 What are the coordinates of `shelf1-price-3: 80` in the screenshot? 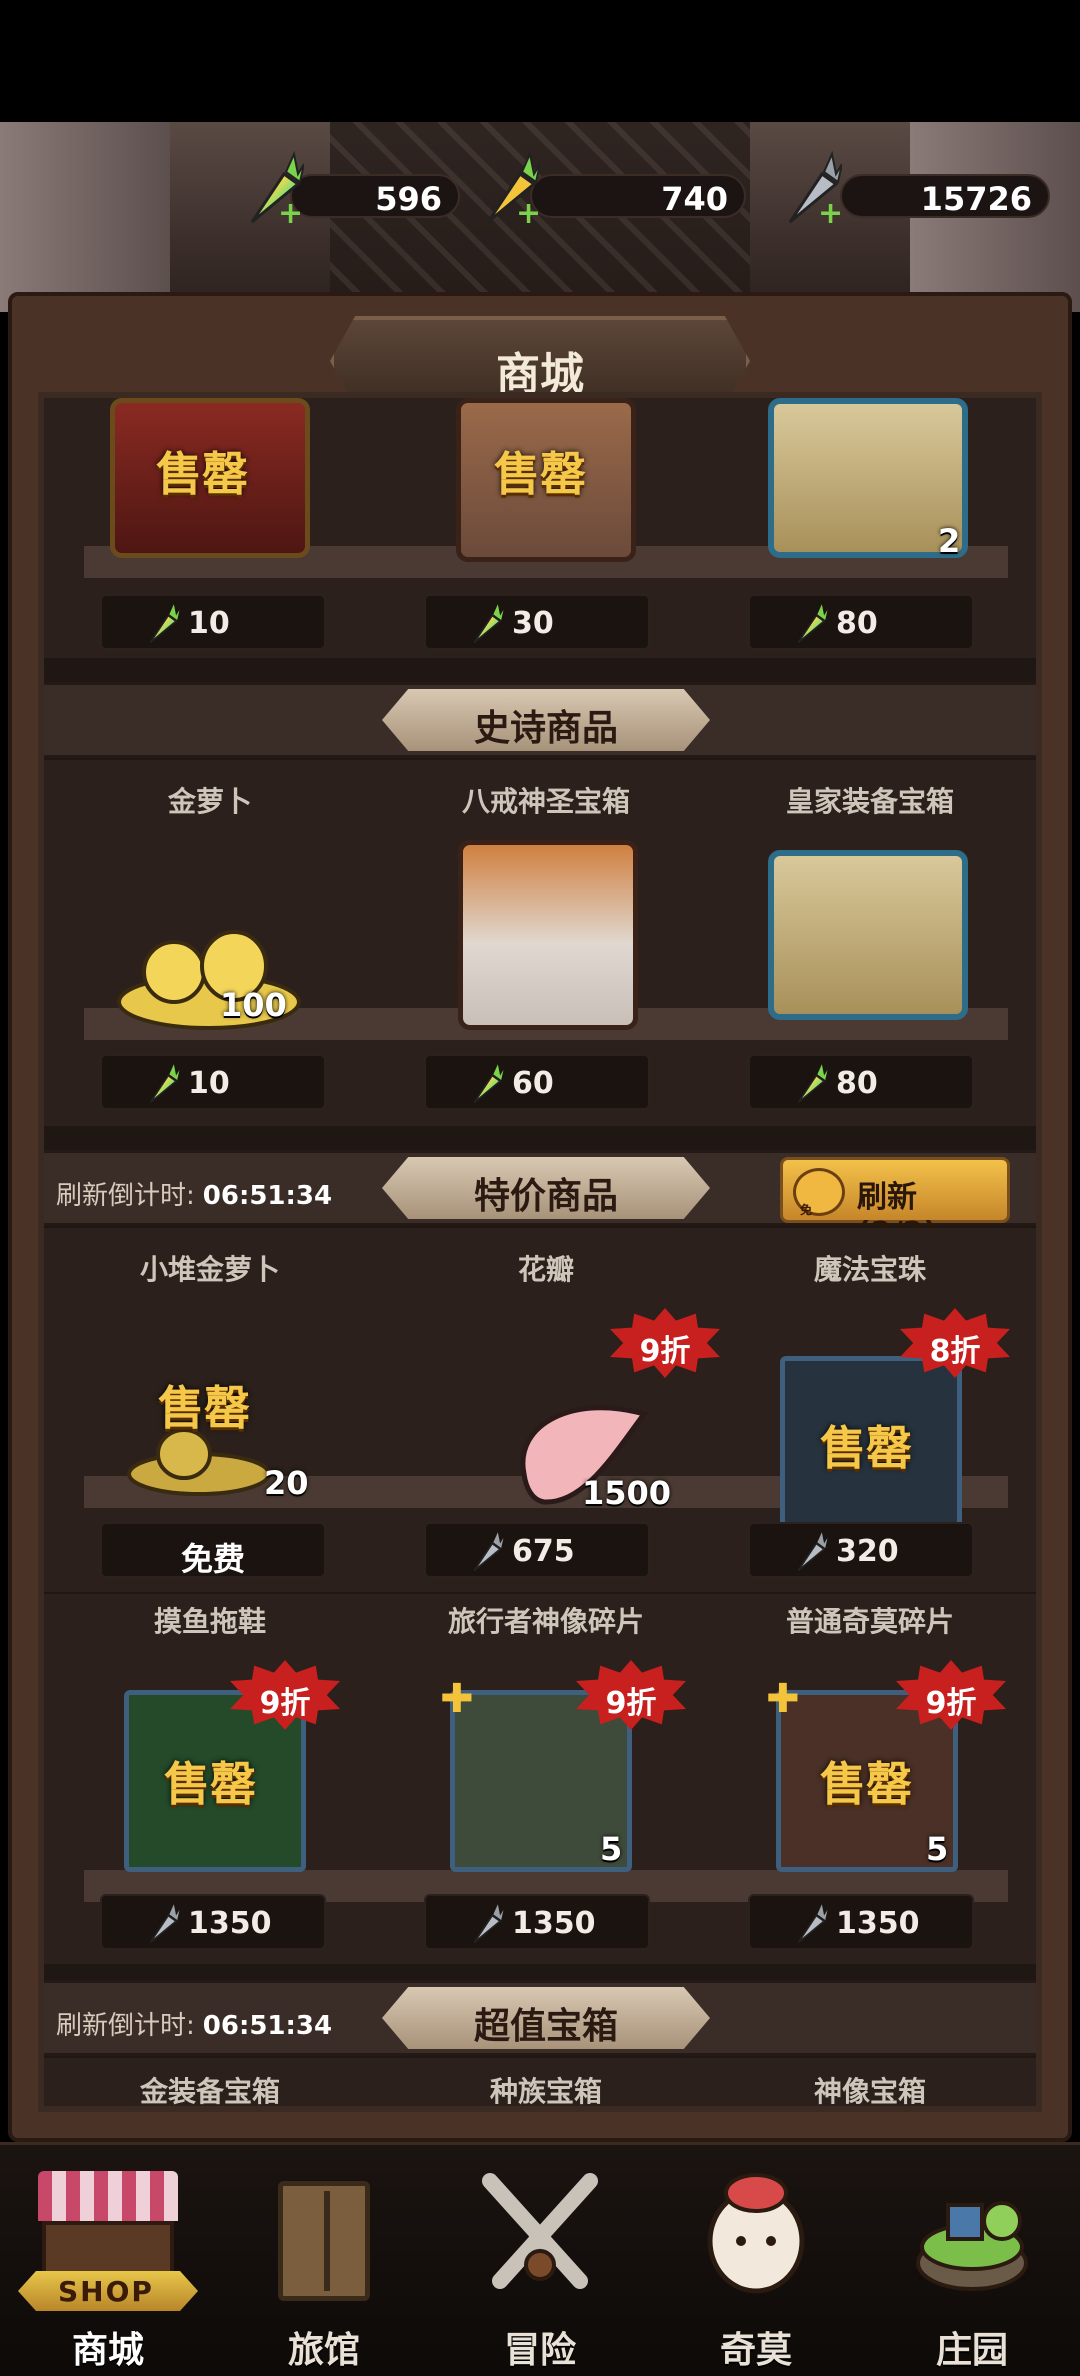 It's located at (861, 622).